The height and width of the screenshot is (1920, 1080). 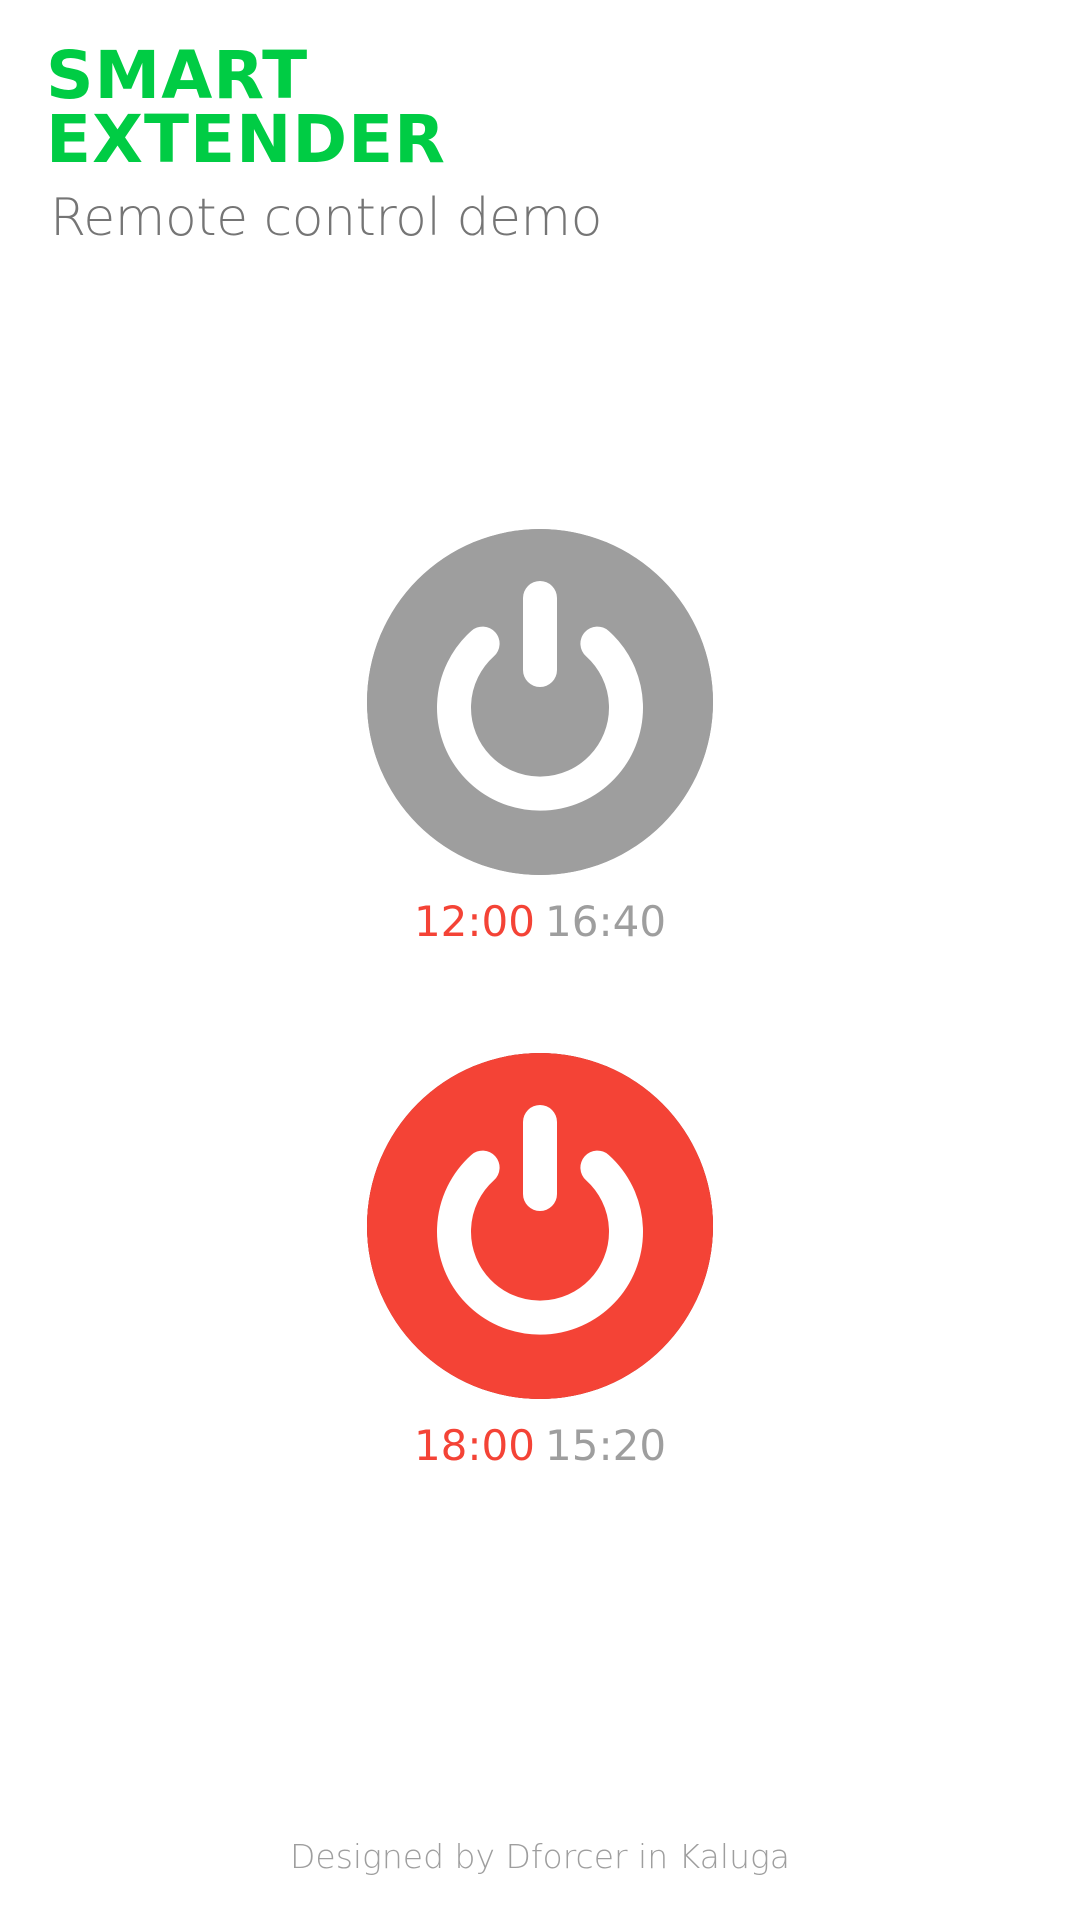 I want to click on app-title: SMART EXTENDER, so click(x=246, y=107).